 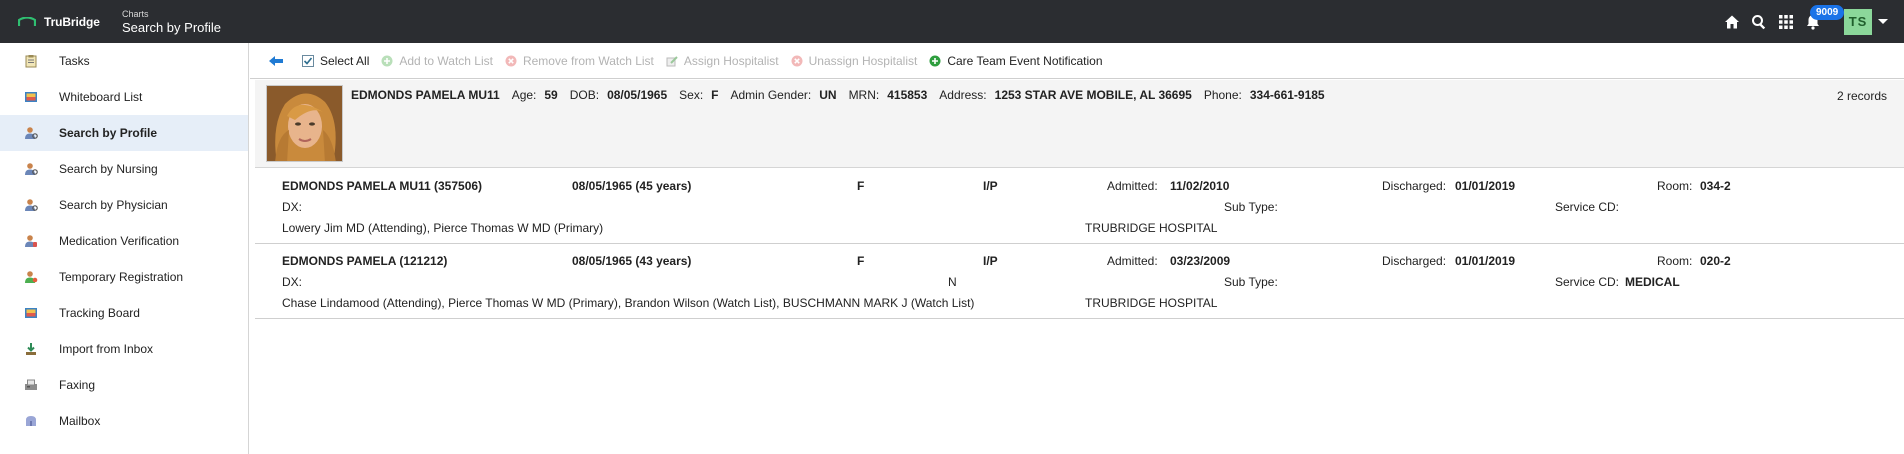 What do you see at coordinates (1861, 96) in the screenshot?
I see `record-count: 2 records` at bounding box center [1861, 96].